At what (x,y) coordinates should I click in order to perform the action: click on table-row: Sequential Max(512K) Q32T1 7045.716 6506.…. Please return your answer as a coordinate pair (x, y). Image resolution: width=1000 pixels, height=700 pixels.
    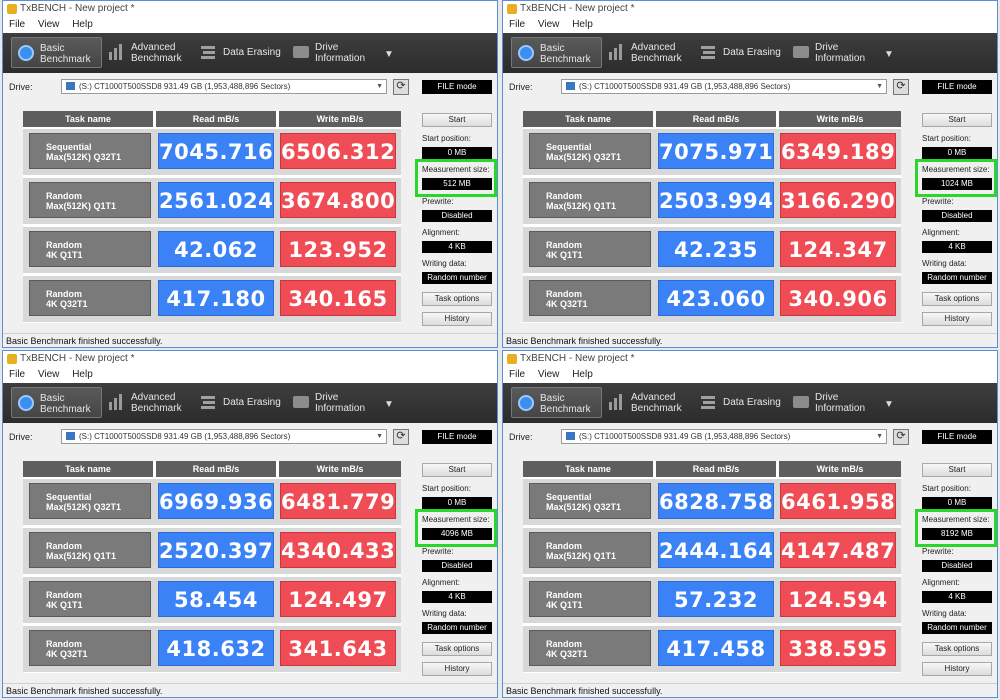
    Looking at the image, I should click on (212, 152).